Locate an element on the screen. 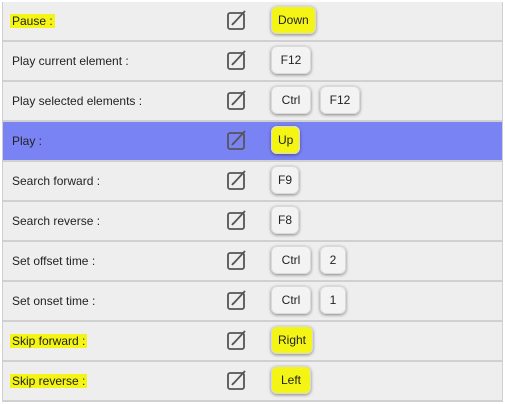 This screenshot has height=404, width=505. key-badge: 1 is located at coordinates (333, 300).